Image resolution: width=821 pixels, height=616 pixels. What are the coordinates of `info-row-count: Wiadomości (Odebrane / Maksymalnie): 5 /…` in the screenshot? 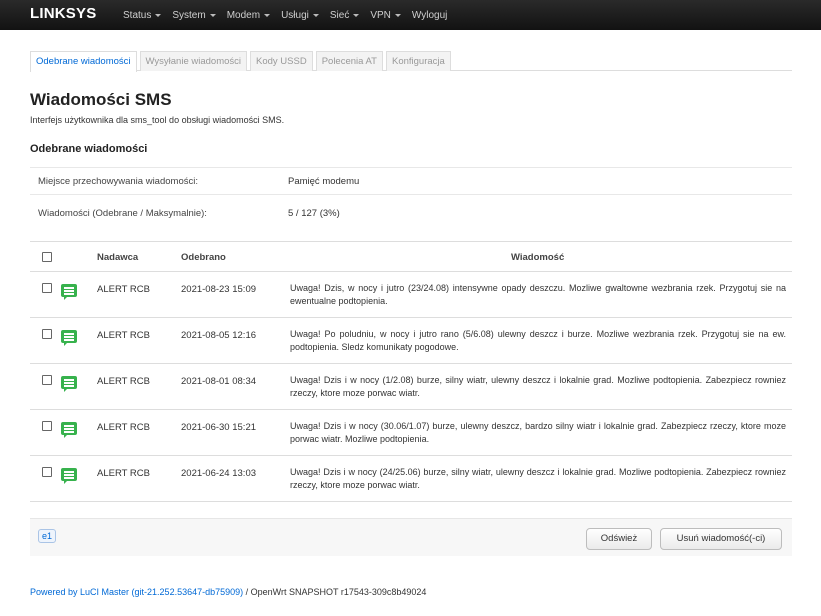 It's located at (411, 213).